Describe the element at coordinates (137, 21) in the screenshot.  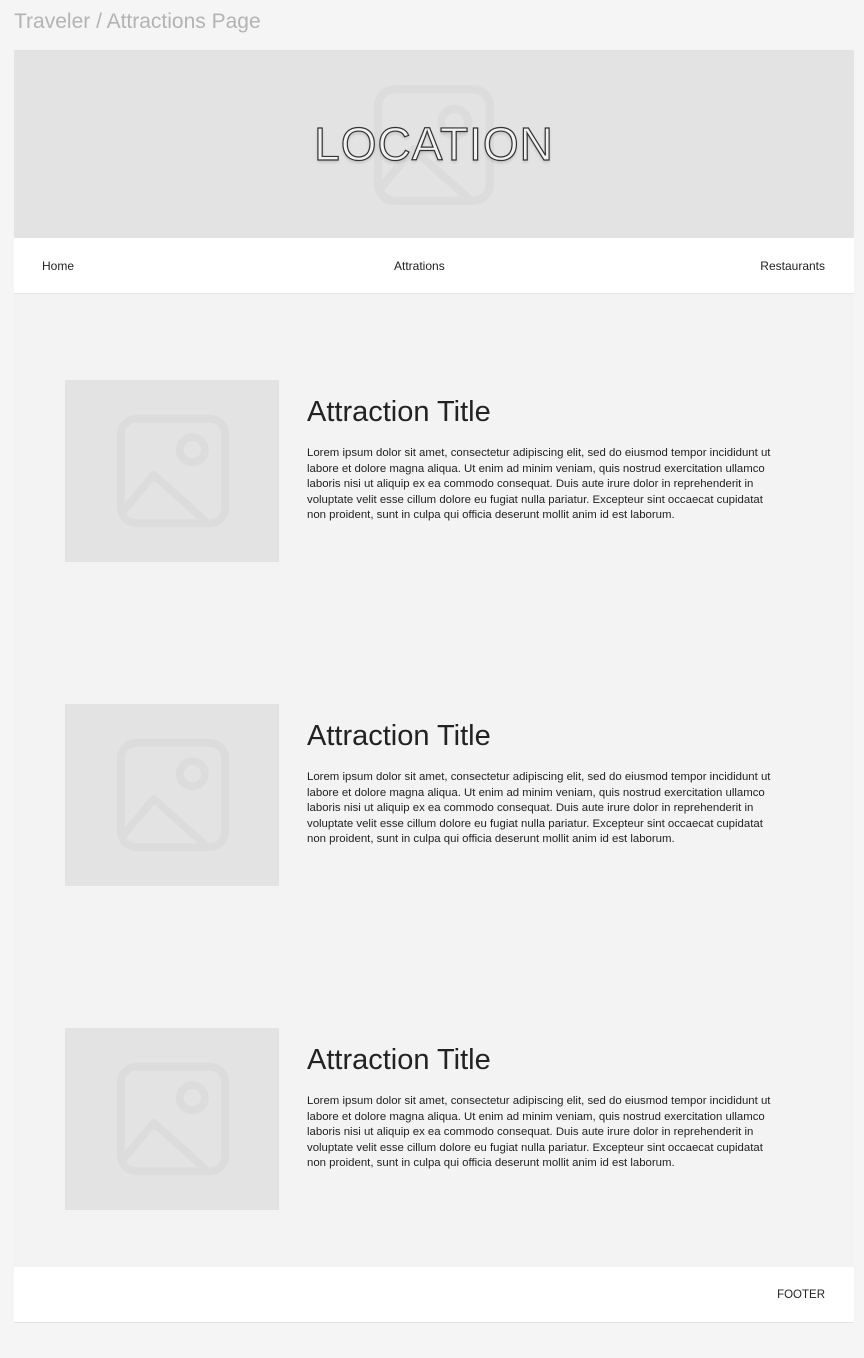
I see `frame-title: Traveler / Attractions Page` at that location.